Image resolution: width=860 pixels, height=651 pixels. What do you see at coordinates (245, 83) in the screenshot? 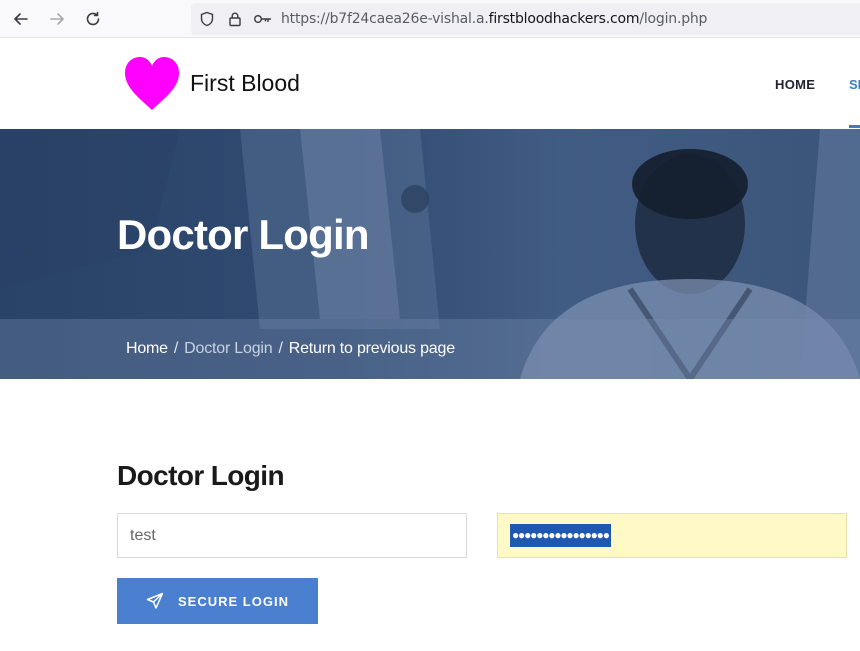
I see `brand-name: First Blood` at bounding box center [245, 83].